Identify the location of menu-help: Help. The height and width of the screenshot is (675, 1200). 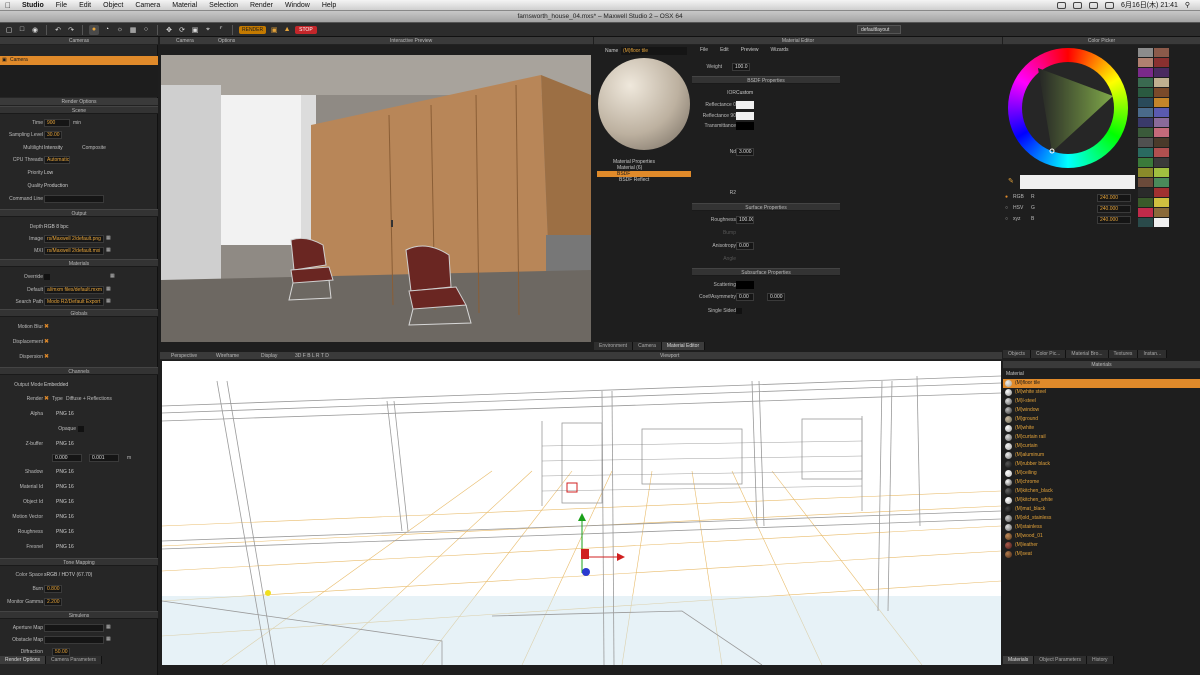
(329, 5).